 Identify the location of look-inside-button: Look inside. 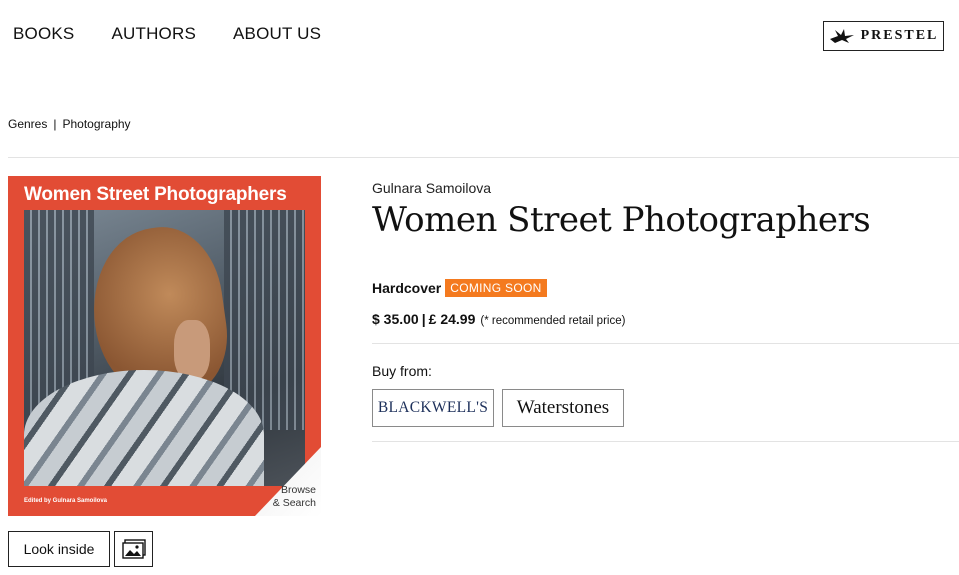
(59, 549).